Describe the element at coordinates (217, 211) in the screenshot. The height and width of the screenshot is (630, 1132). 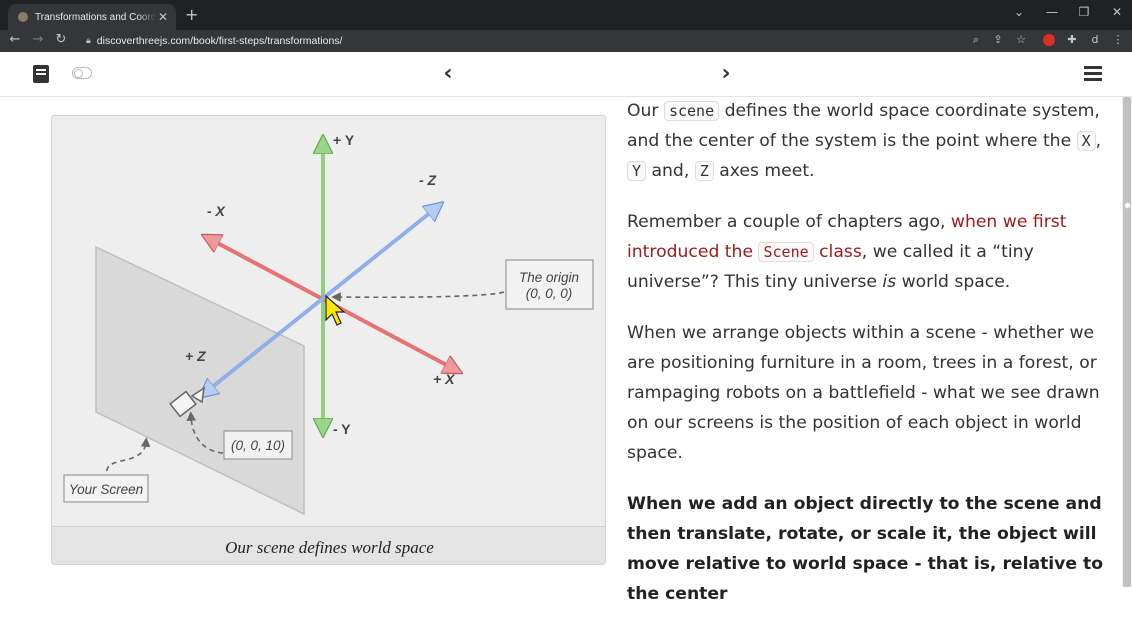
I see `minus-x-label: - X` at that location.